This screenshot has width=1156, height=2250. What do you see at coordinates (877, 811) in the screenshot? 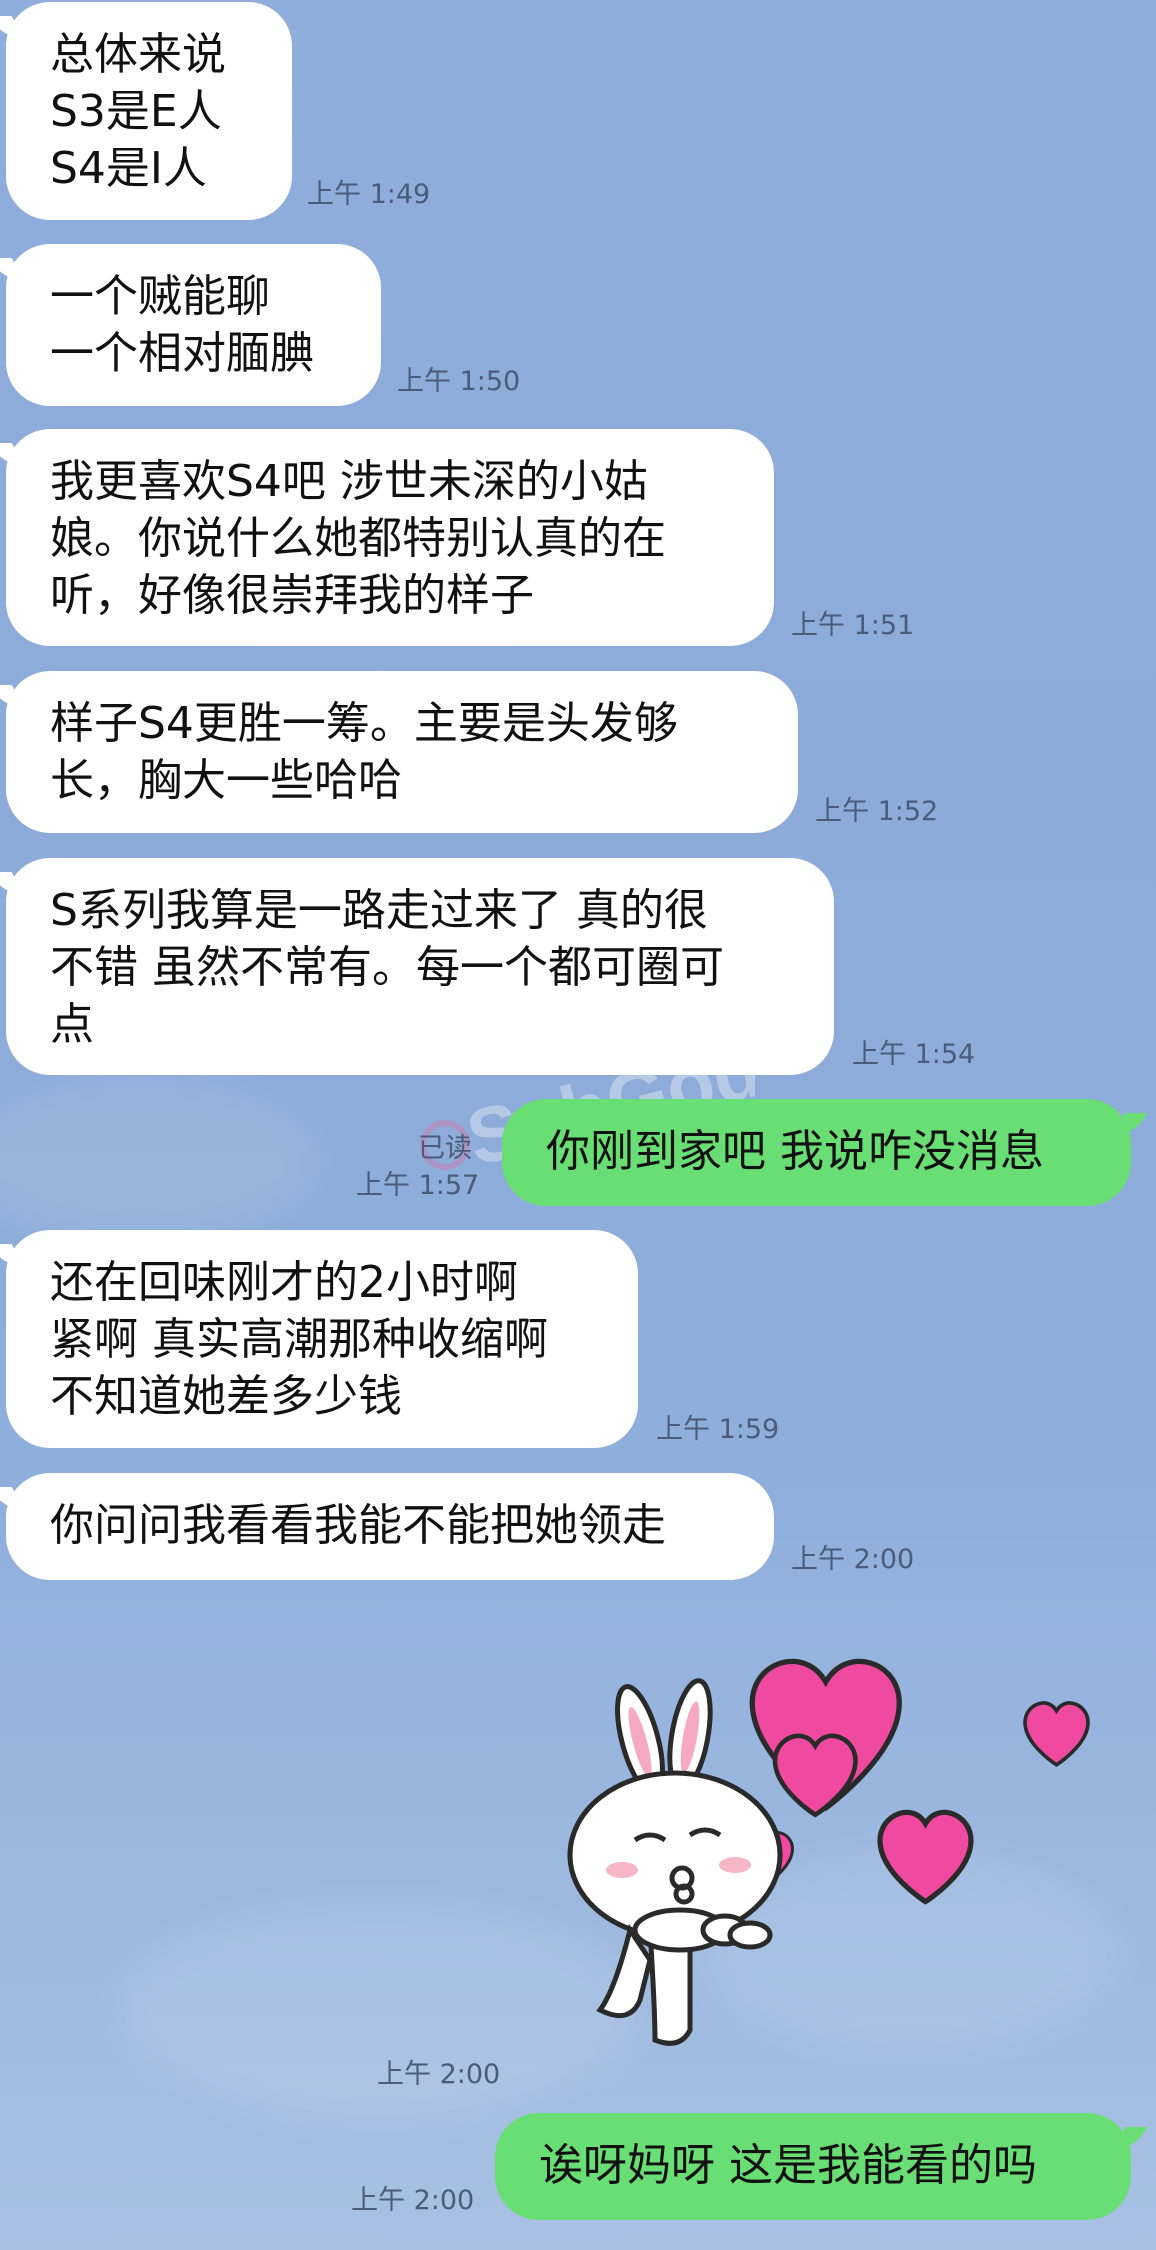
I see `message-timestamp: 上午 1:52` at bounding box center [877, 811].